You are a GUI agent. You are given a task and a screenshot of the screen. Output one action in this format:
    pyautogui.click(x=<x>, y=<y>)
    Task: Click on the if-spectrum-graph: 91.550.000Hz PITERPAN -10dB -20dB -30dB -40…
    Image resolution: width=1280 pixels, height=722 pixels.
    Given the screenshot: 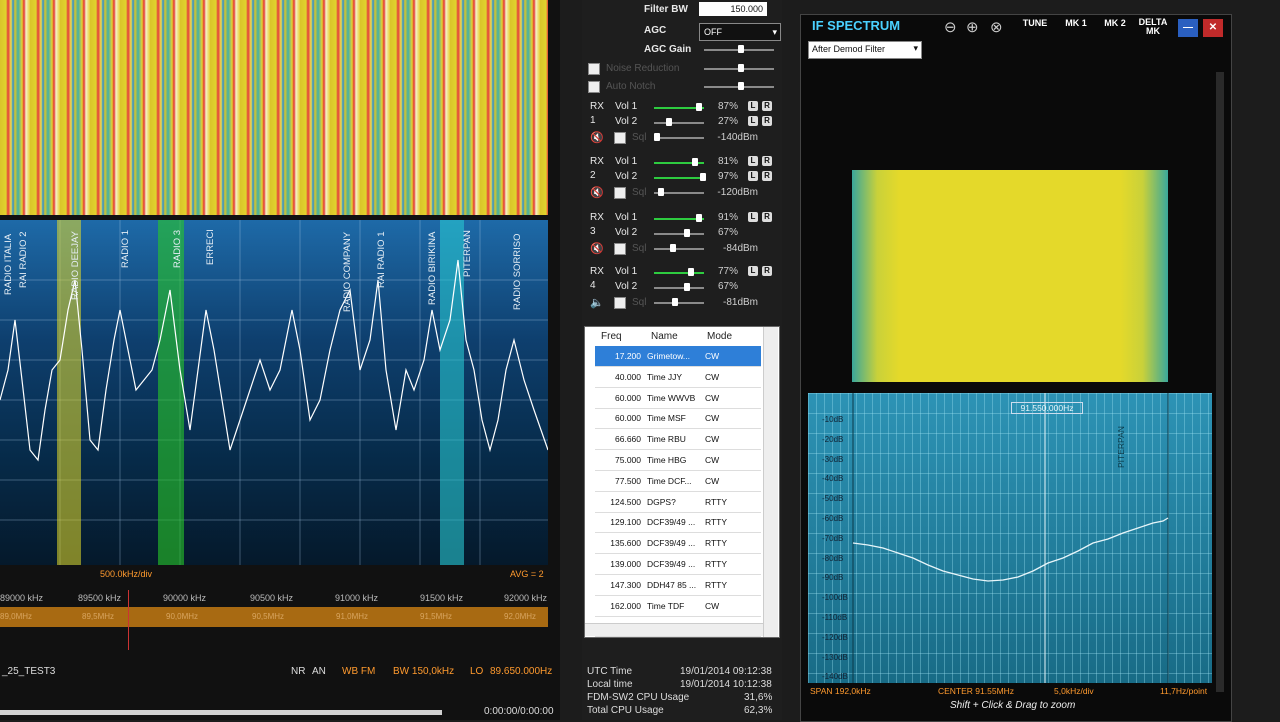 What is the action you would take?
    pyautogui.click(x=1010, y=538)
    